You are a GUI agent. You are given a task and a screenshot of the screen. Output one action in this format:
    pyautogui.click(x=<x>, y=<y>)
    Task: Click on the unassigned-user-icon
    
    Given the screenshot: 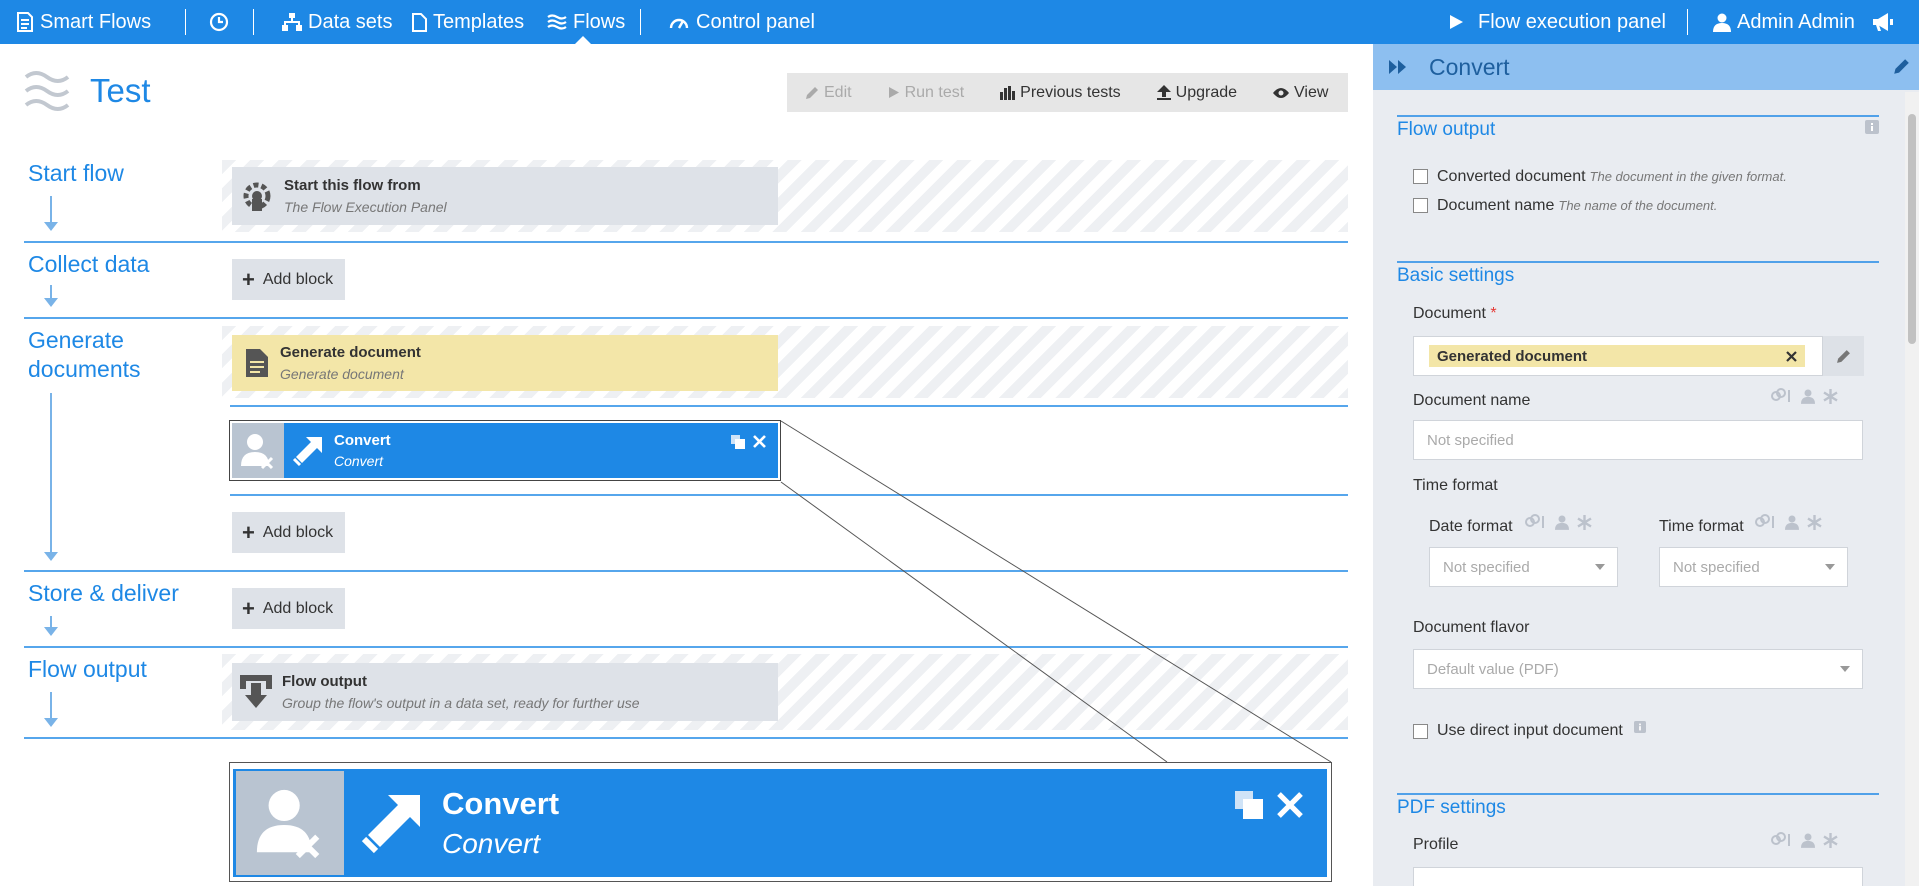 What is the action you would take?
    pyautogui.click(x=290, y=823)
    